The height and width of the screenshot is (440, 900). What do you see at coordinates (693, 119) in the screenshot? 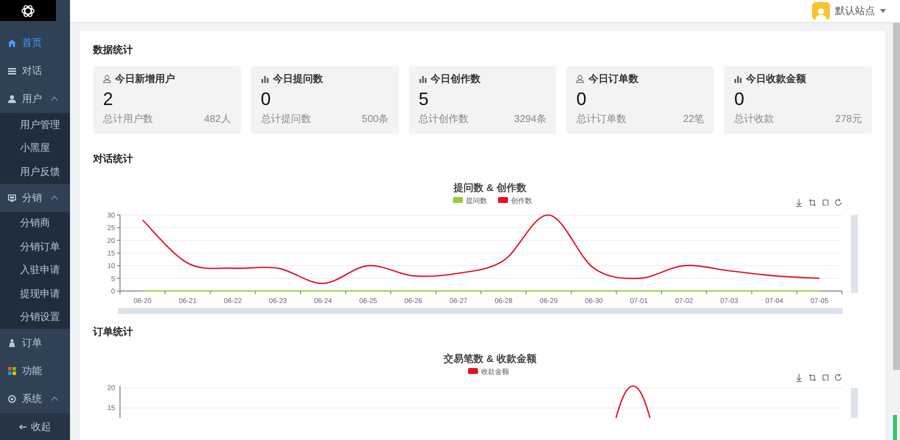
I see `stat-total-value: 22笔` at bounding box center [693, 119].